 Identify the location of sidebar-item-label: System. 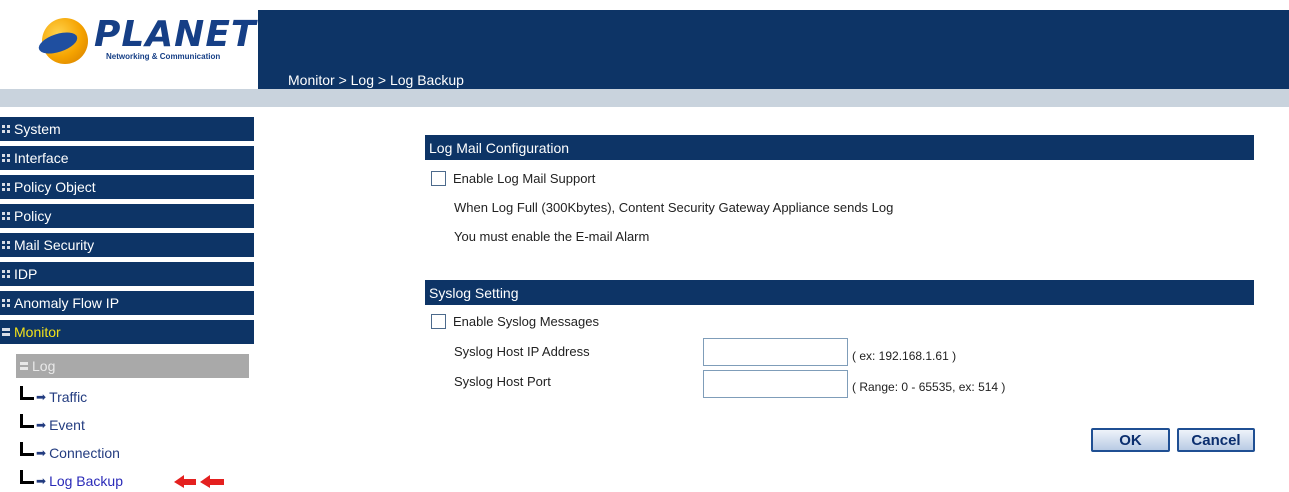
(37, 129).